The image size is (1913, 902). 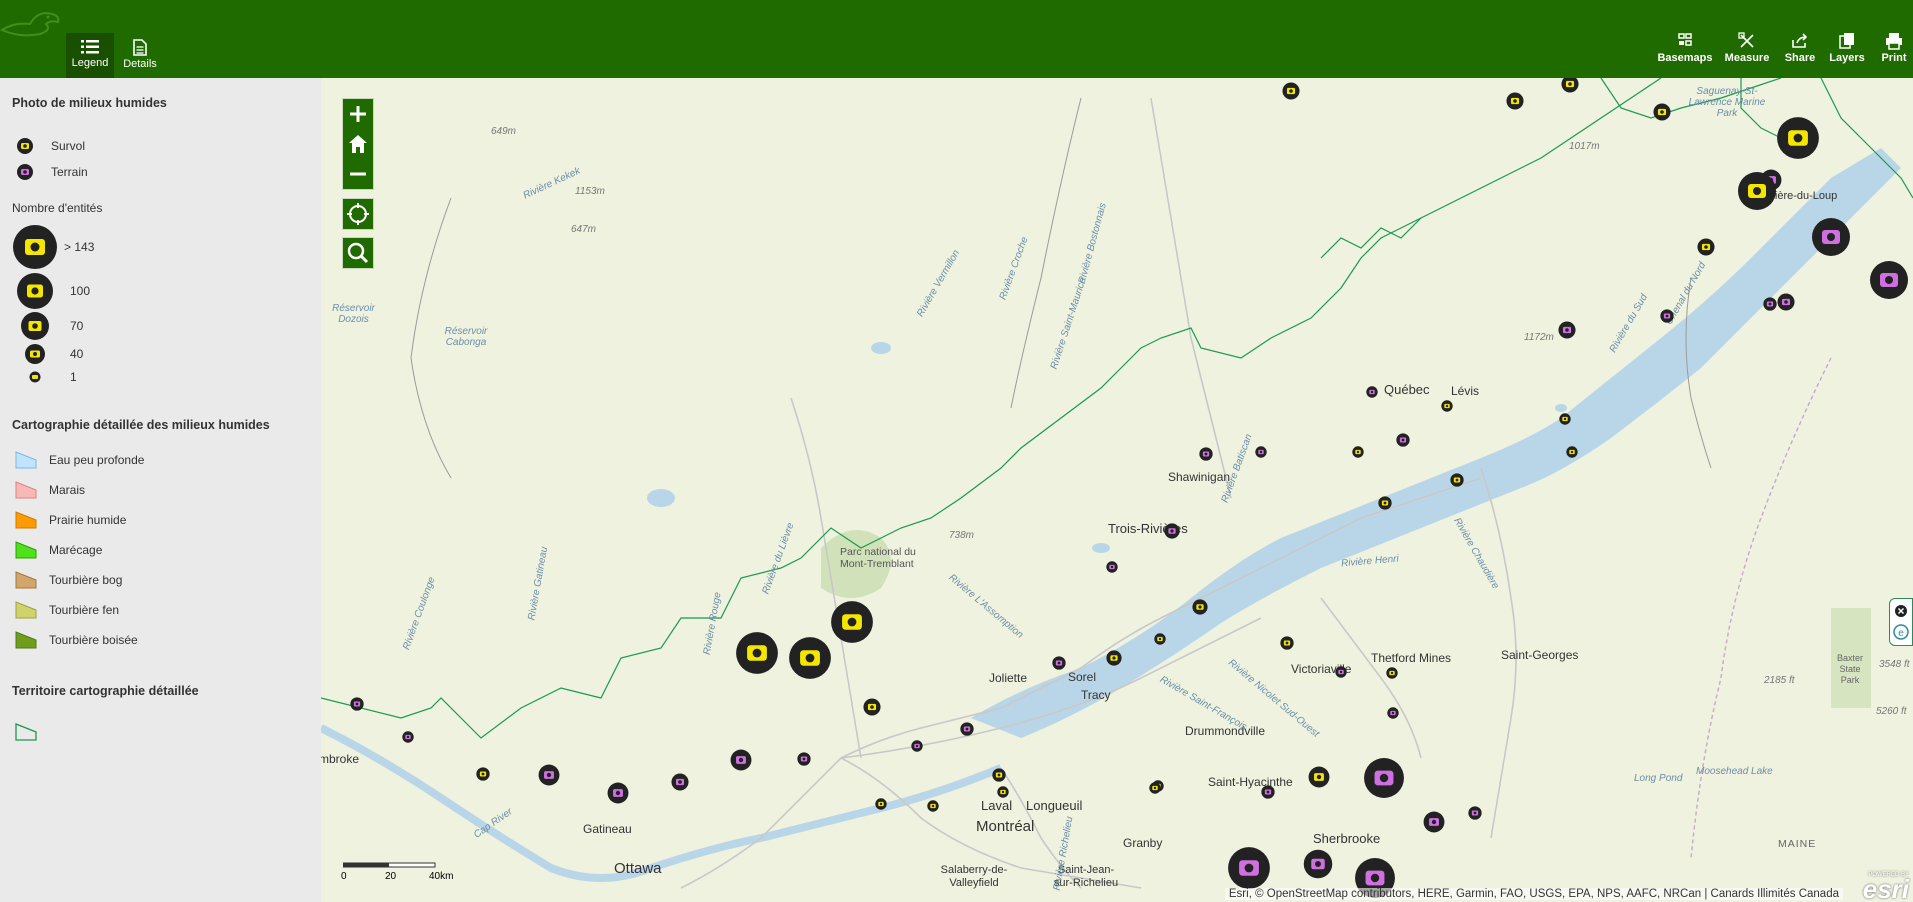 I want to click on elevation-label: 1017m, so click(x=1584, y=146).